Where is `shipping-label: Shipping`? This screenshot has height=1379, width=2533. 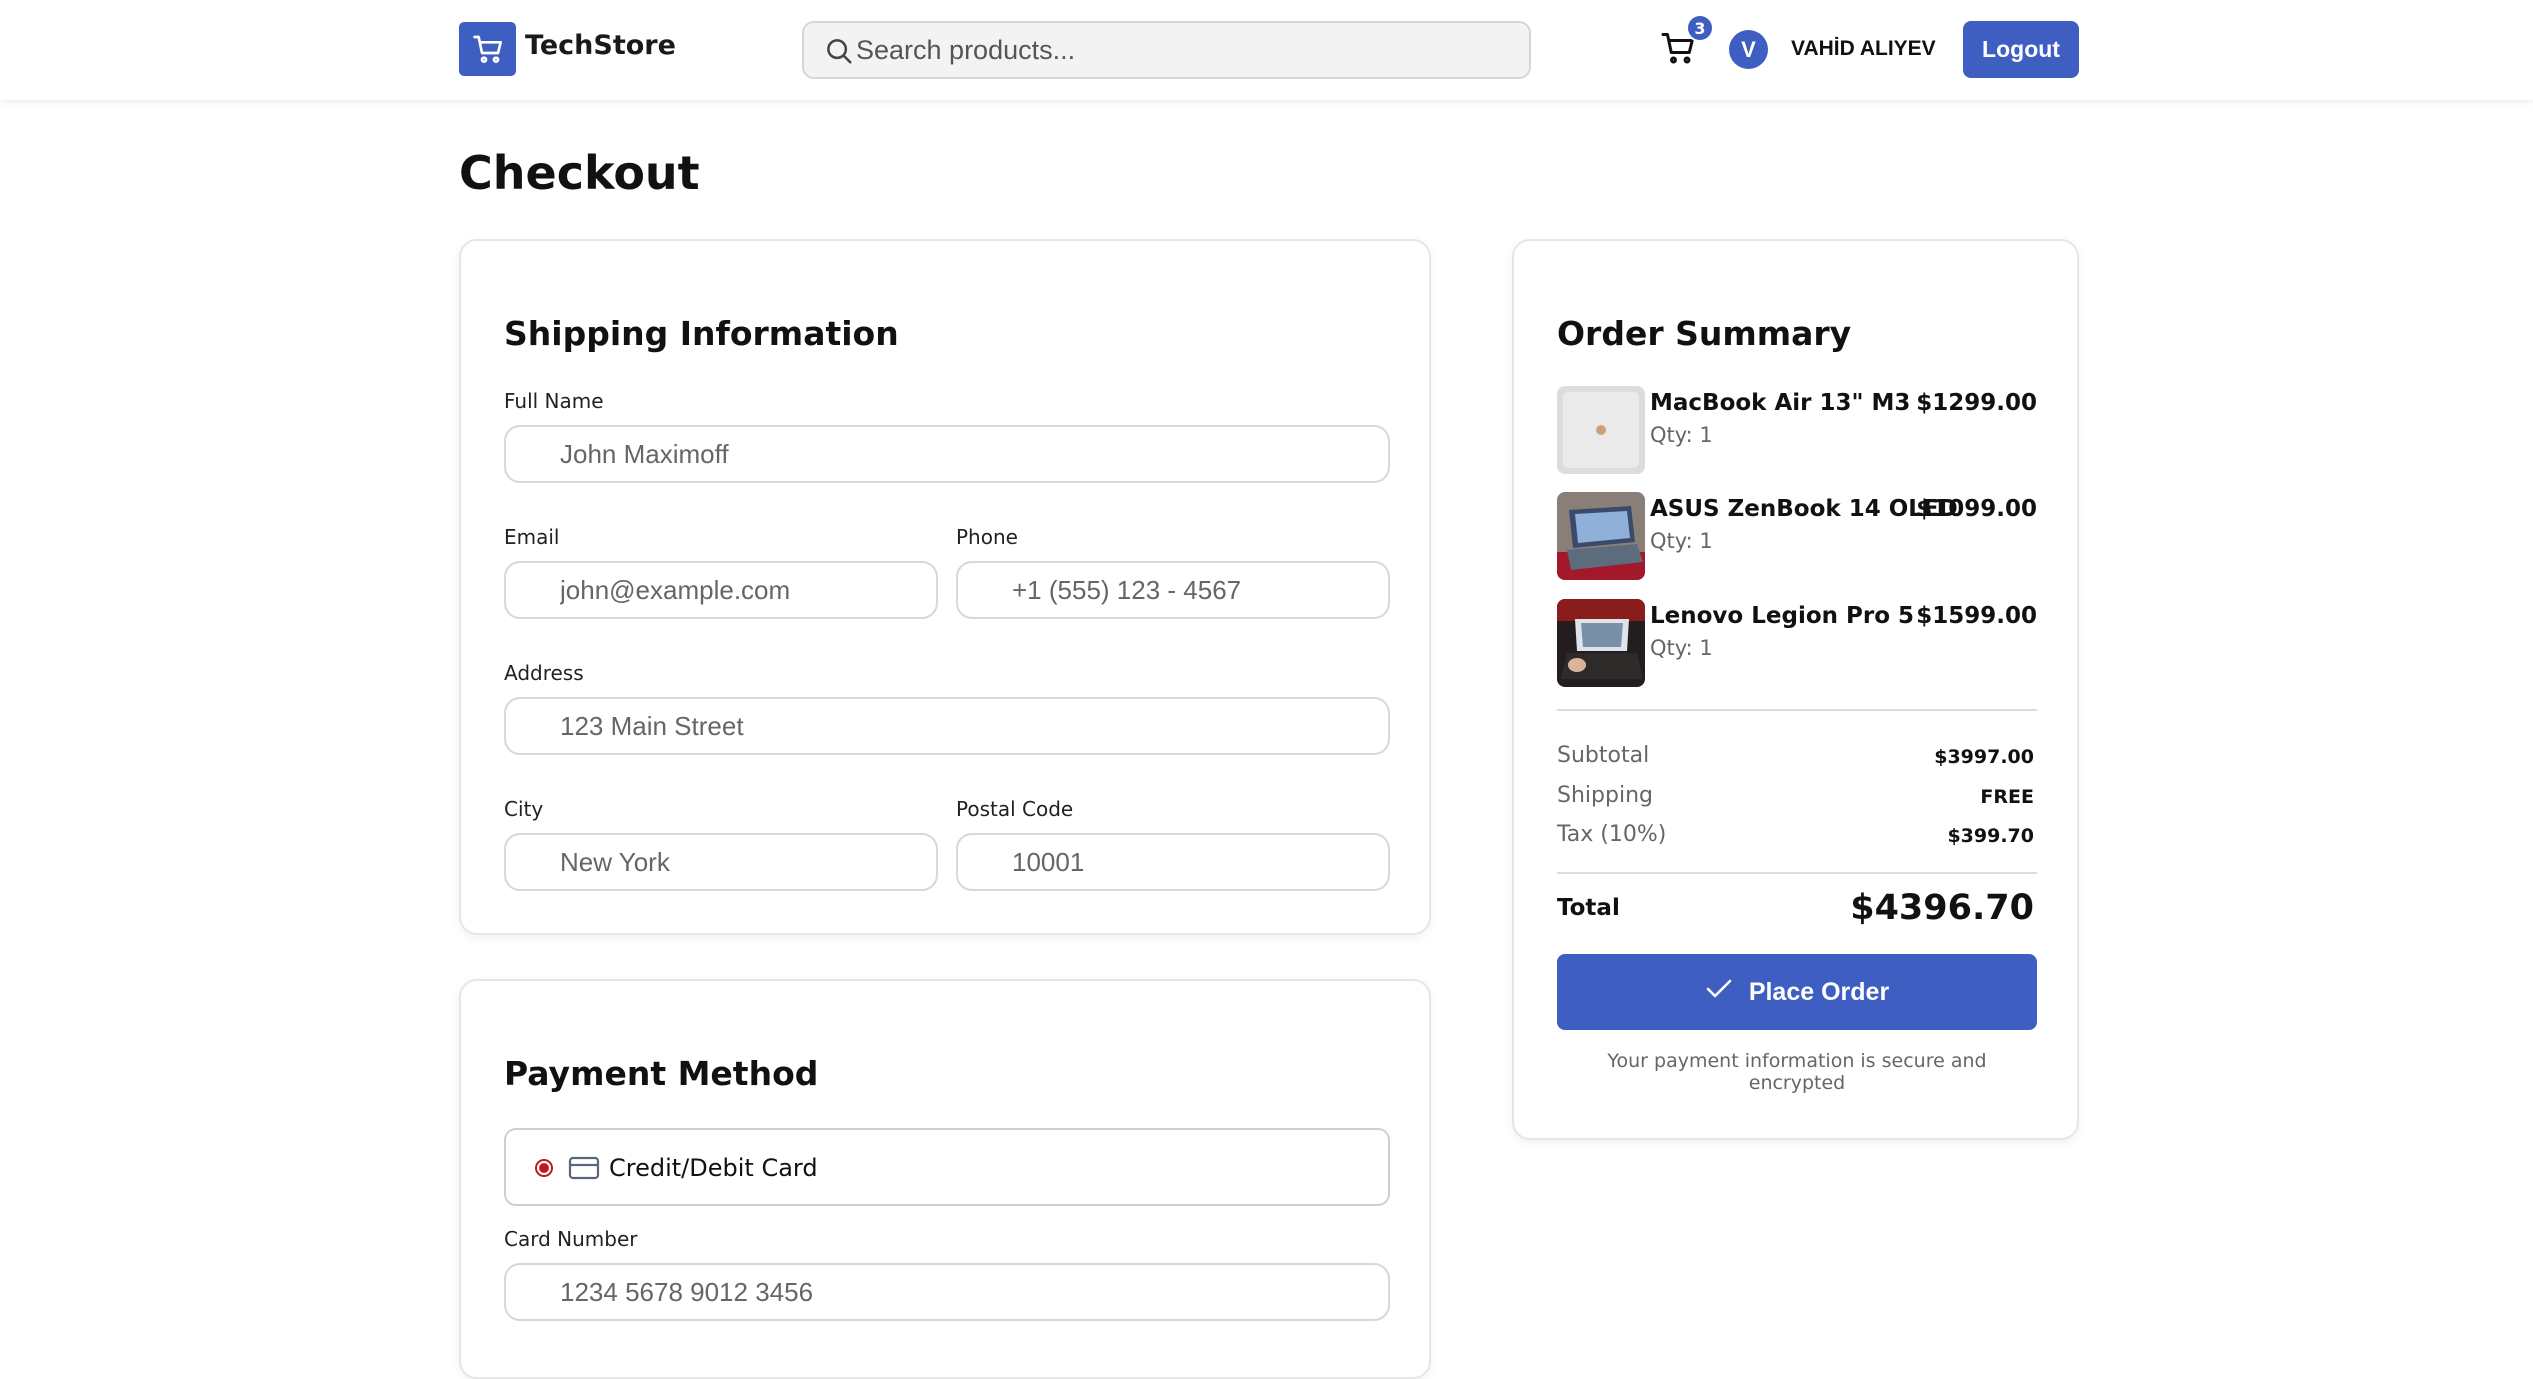
shipping-label: Shipping is located at coordinates (1605, 795).